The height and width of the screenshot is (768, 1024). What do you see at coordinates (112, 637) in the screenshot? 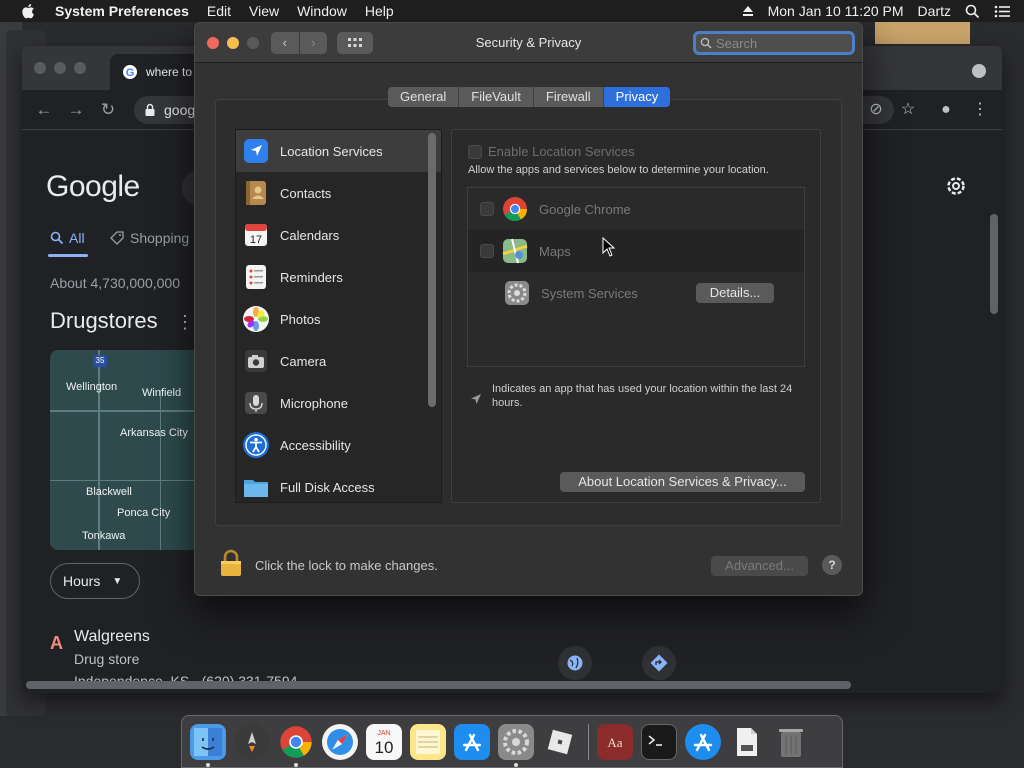
I see `place-name: Walgreens` at bounding box center [112, 637].